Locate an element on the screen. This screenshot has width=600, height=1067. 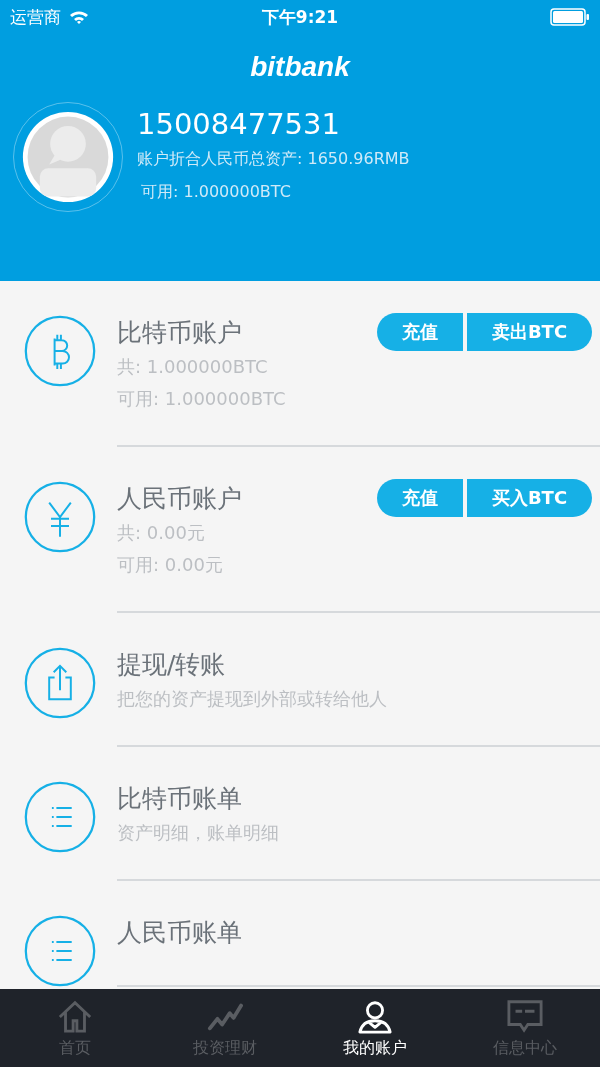
upload-icon is located at coordinates (60, 683).